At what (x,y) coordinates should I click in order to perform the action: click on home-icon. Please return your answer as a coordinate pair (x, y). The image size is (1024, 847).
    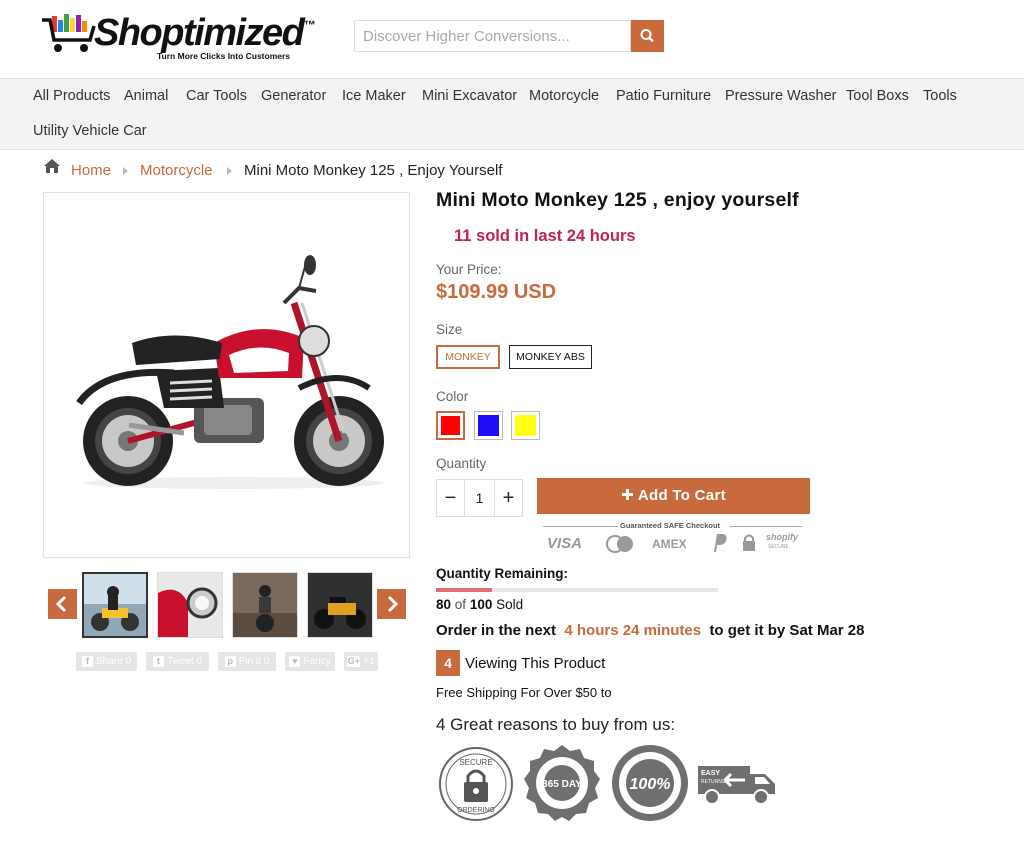
    Looking at the image, I should click on (52, 166).